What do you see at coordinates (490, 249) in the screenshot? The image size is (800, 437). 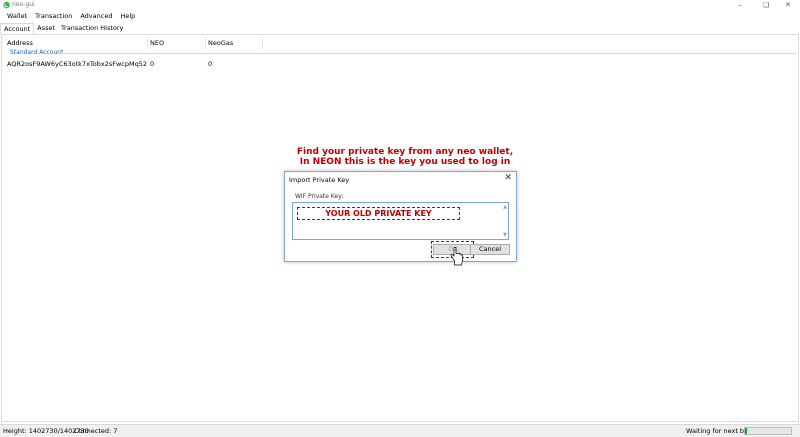 I see `cancel-button: Cancel` at bounding box center [490, 249].